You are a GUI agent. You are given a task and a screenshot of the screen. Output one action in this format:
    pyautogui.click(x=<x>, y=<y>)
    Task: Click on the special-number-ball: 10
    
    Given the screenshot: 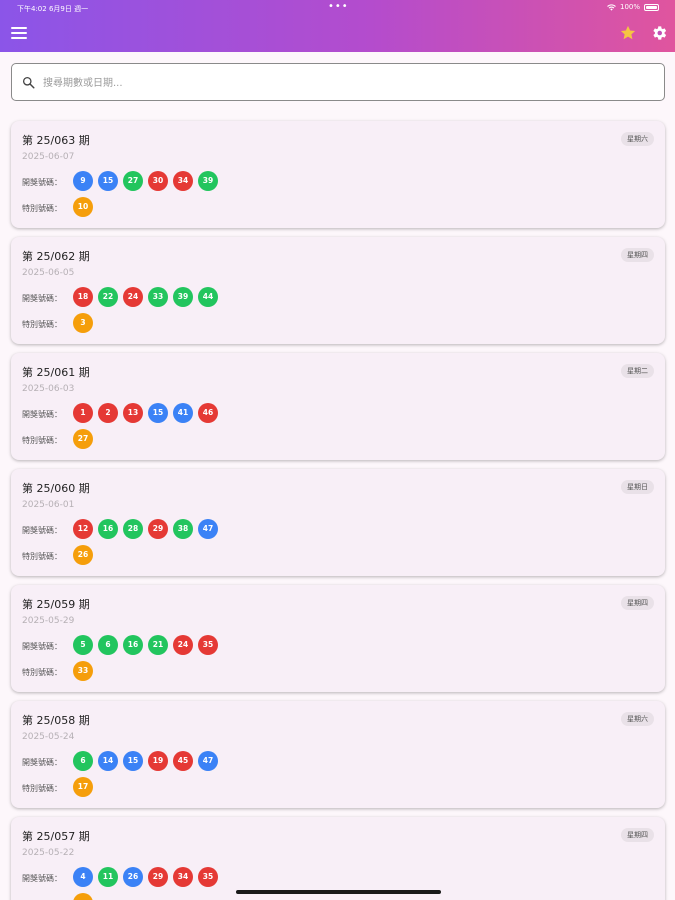 What is the action you would take?
    pyautogui.click(x=83, y=207)
    